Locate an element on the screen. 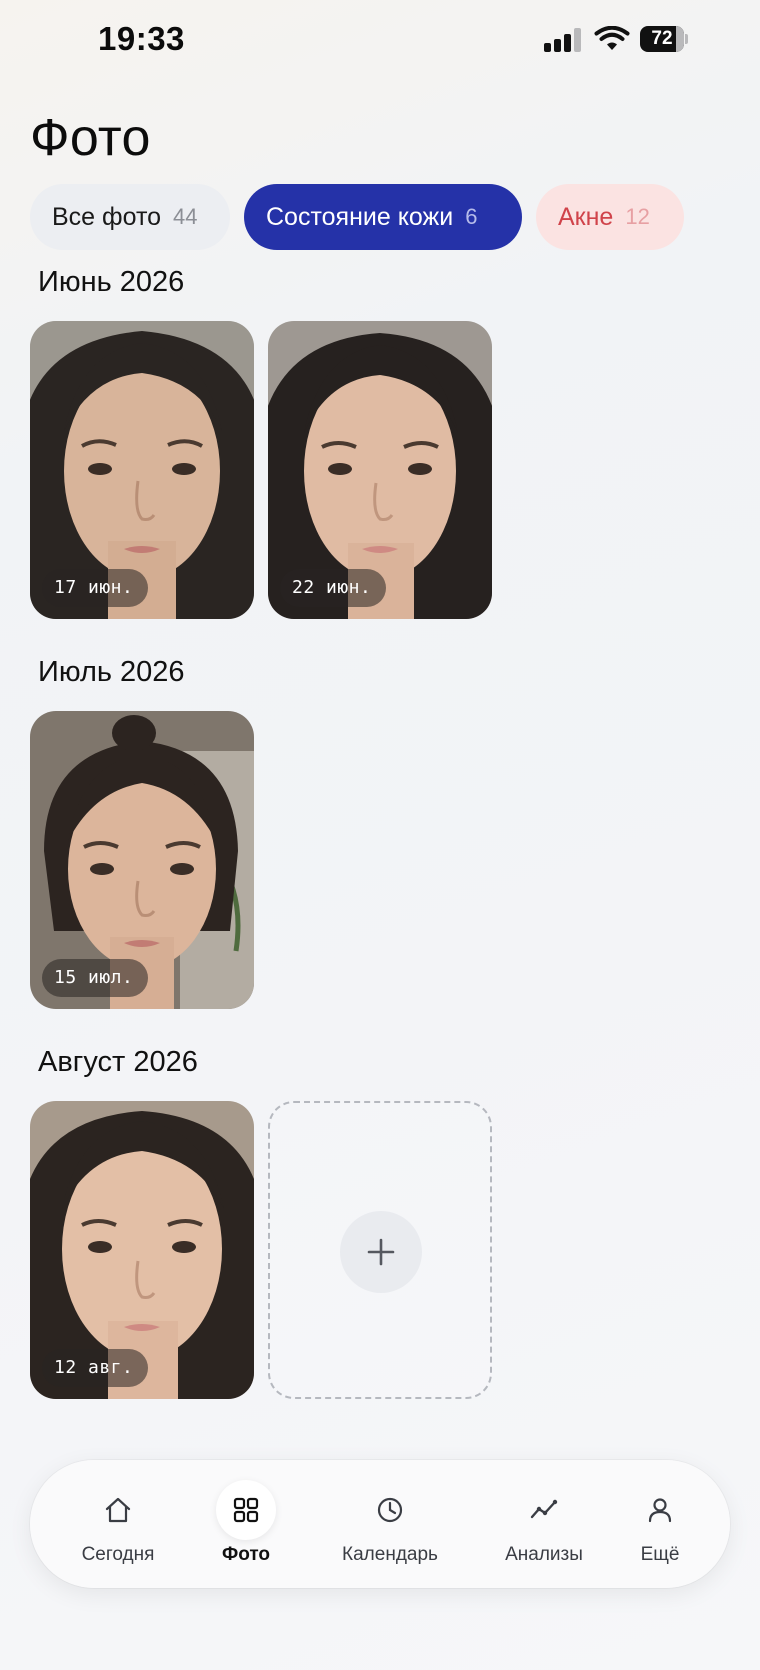 The image size is (760, 1670). bottom-navigation: Сегодня Фото Календарь Анализы Ещё is located at coordinates (380, 1524).